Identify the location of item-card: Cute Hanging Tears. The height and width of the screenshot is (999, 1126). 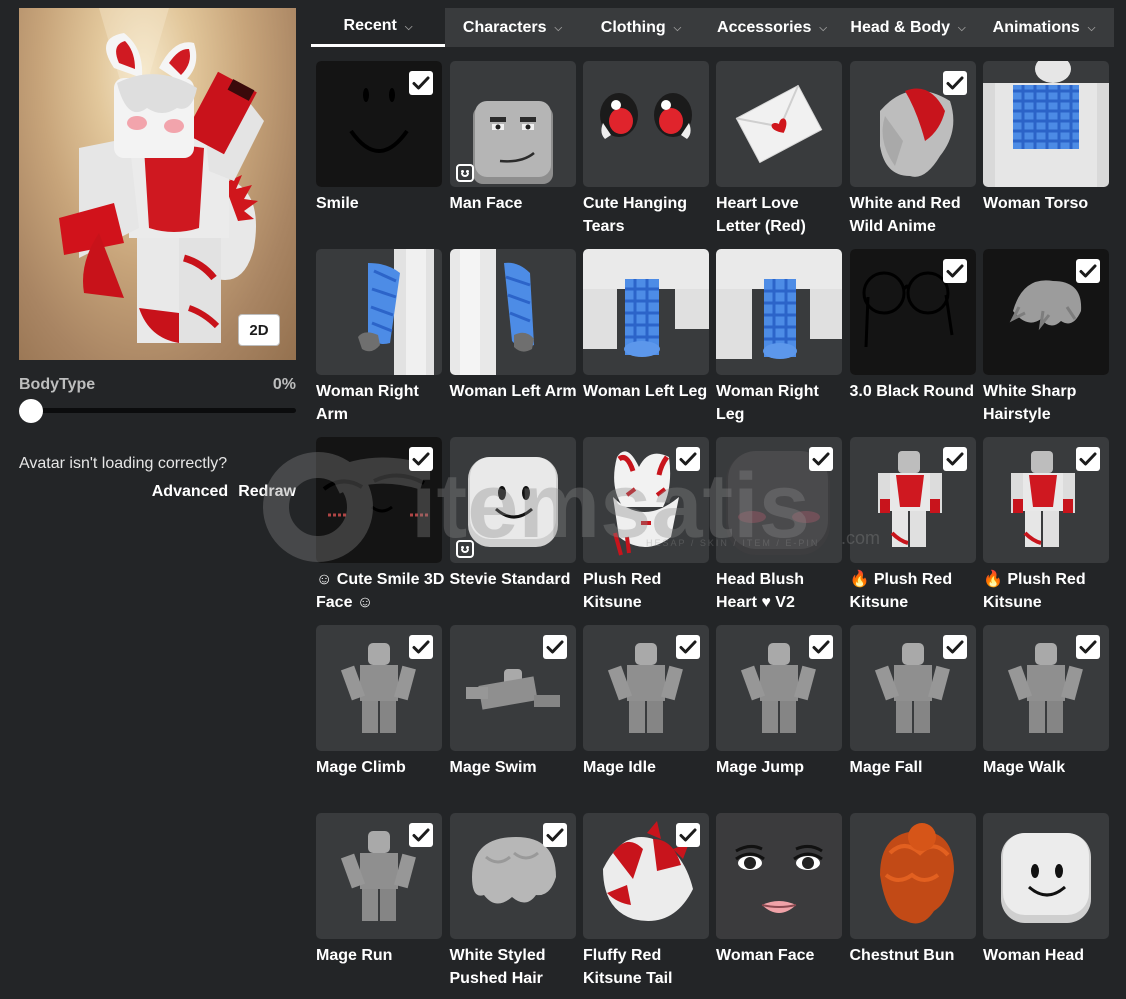
(646, 151).